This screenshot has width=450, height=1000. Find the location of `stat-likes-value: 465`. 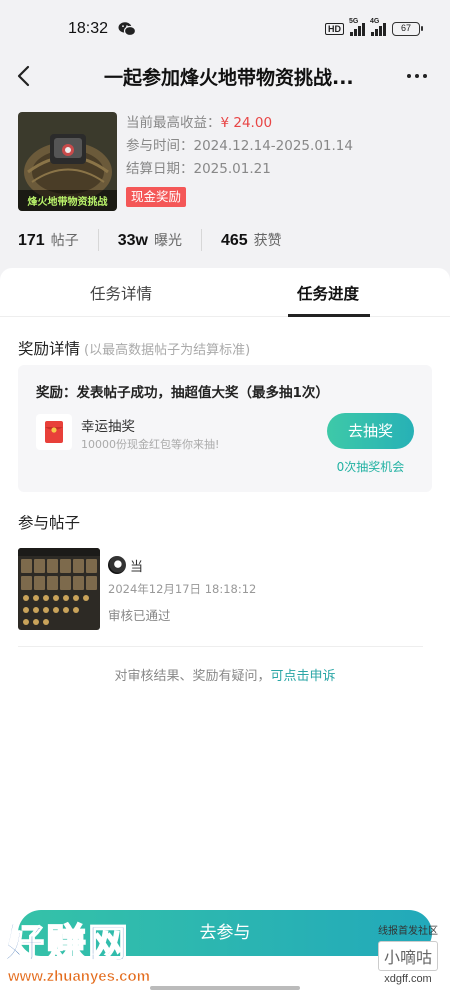

stat-likes-value: 465 is located at coordinates (234, 240).